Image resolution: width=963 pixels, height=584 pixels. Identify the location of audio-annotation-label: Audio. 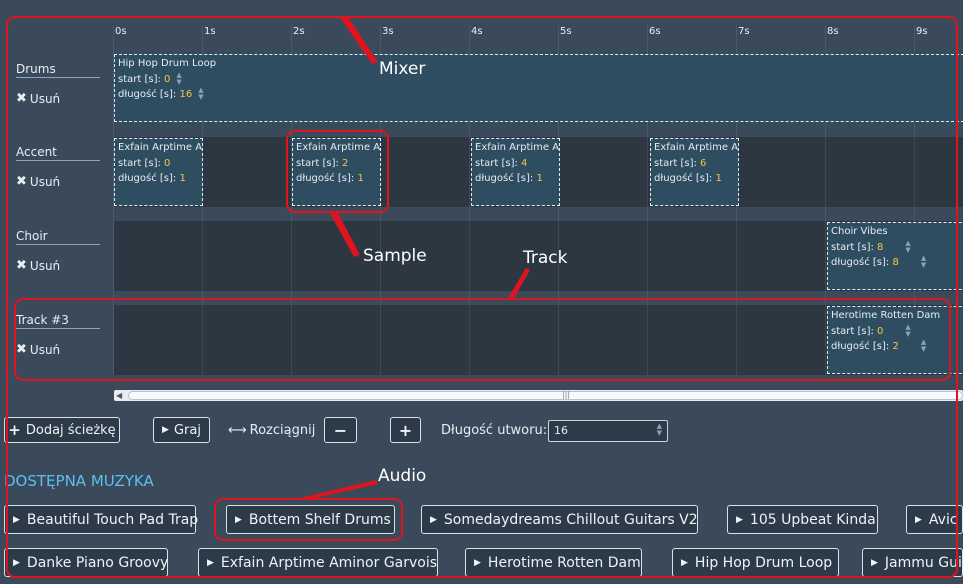
(402, 476).